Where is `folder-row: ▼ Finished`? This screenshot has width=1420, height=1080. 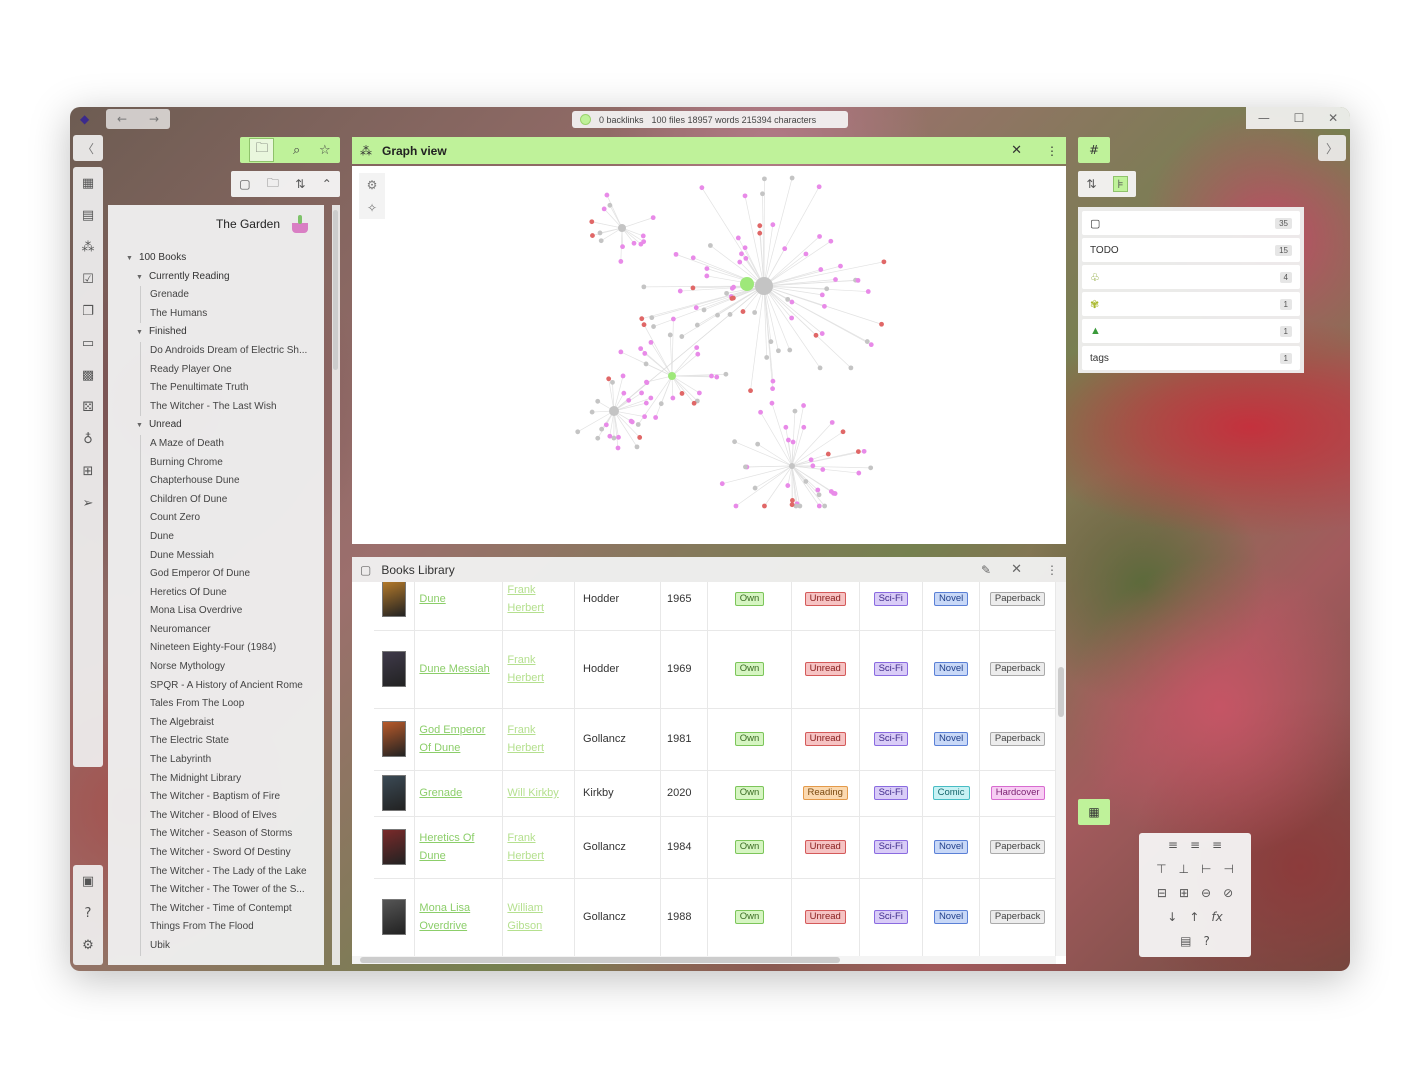
folder-row: ▼ Finished is located at coordinates (225, 332).